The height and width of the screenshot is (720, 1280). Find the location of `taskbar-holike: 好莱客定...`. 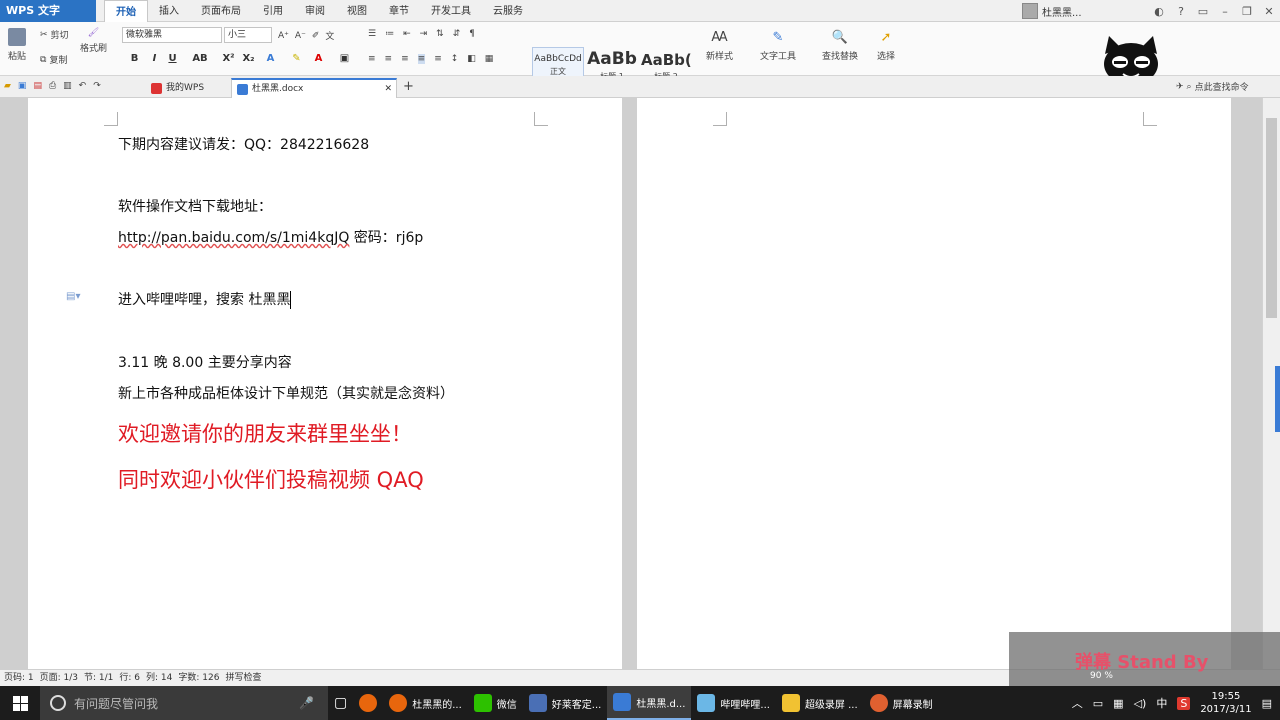

taskbar-holike: 好莱客定... is located at coordinates (565, 703).